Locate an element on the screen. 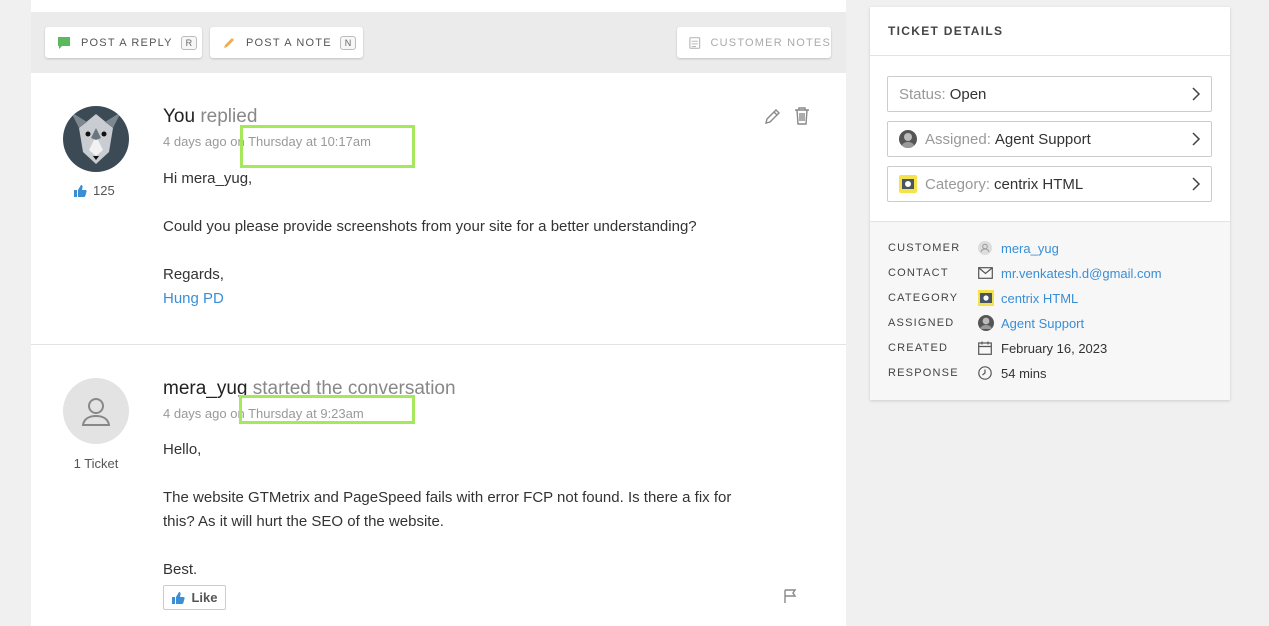  detail-row-assigned: ASSIGNED Agent Support is located at coordinates (1053, 323).